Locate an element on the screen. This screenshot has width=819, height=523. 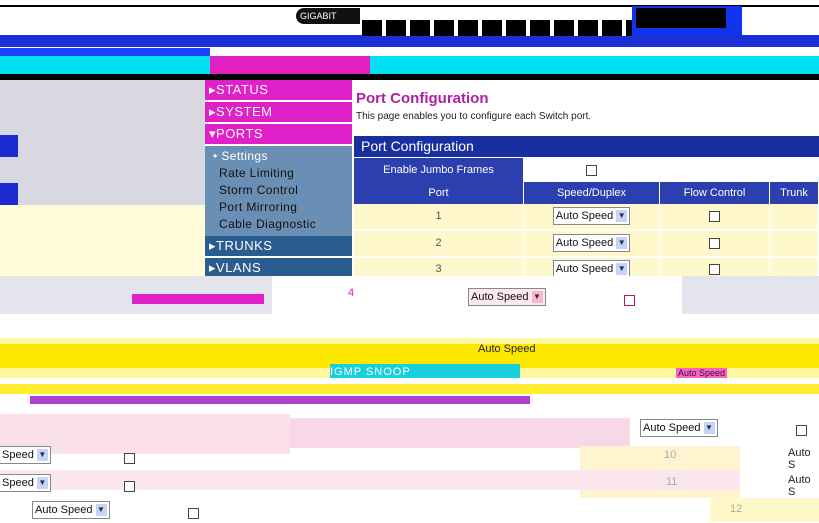
column-header-speed-duplex: Speed/Duplex is located at coordinates (592, 193).